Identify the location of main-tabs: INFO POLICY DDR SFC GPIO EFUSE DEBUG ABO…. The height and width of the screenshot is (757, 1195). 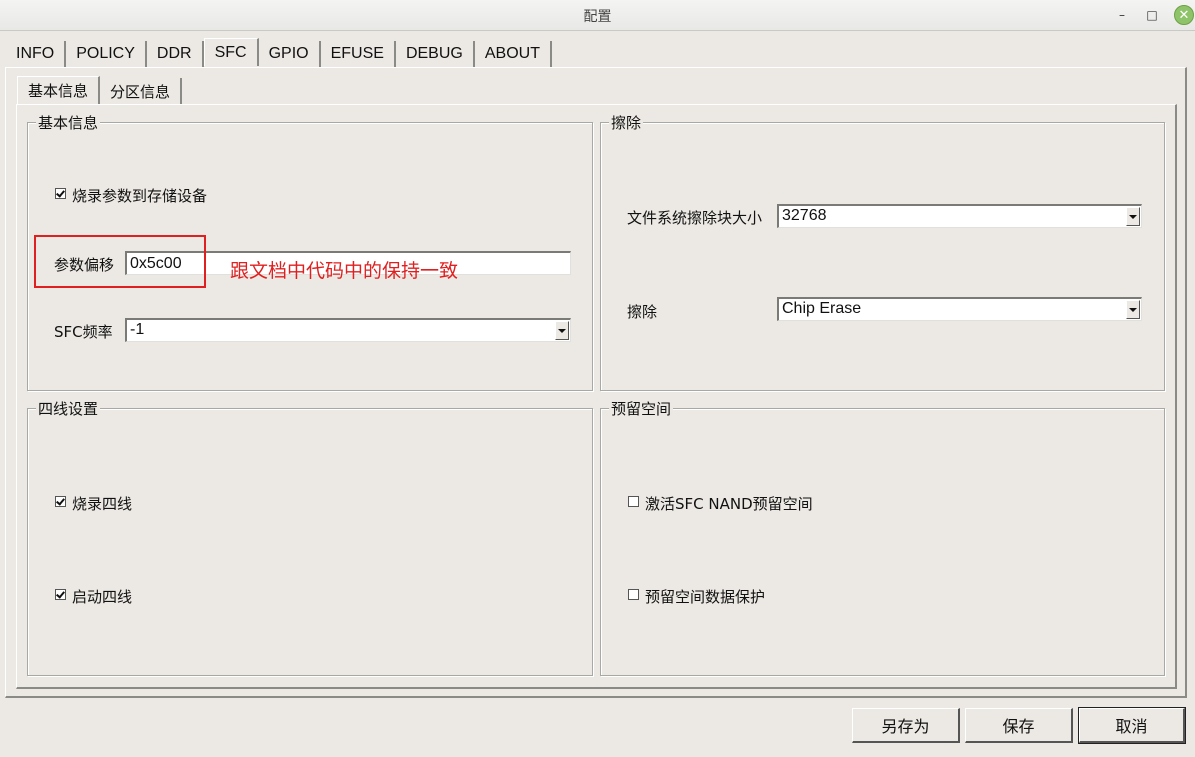
(279, 52).